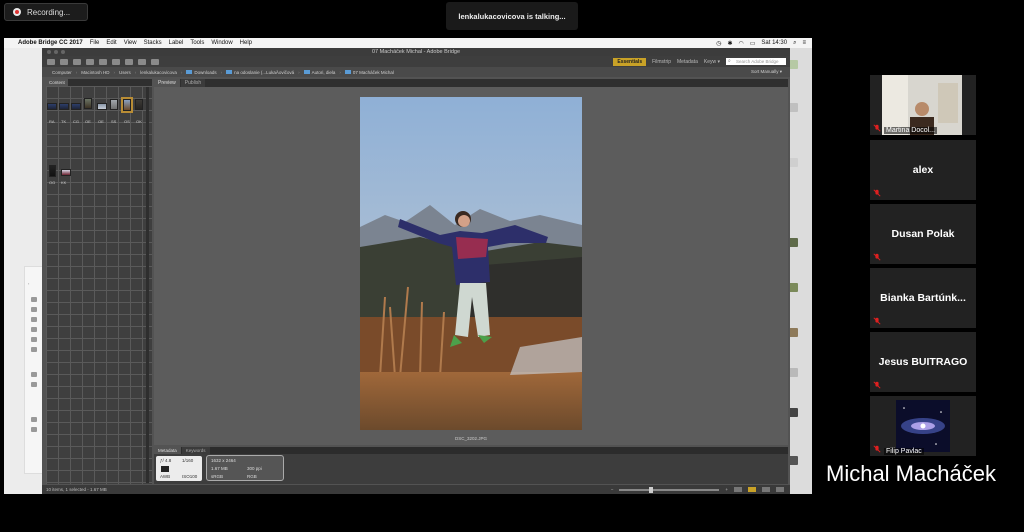 The image size is (1024, 532). Describe the element at coordinates (766, 72) in the screenshot. I see `sort-dropdown: Sort Manually ▾` at that location.